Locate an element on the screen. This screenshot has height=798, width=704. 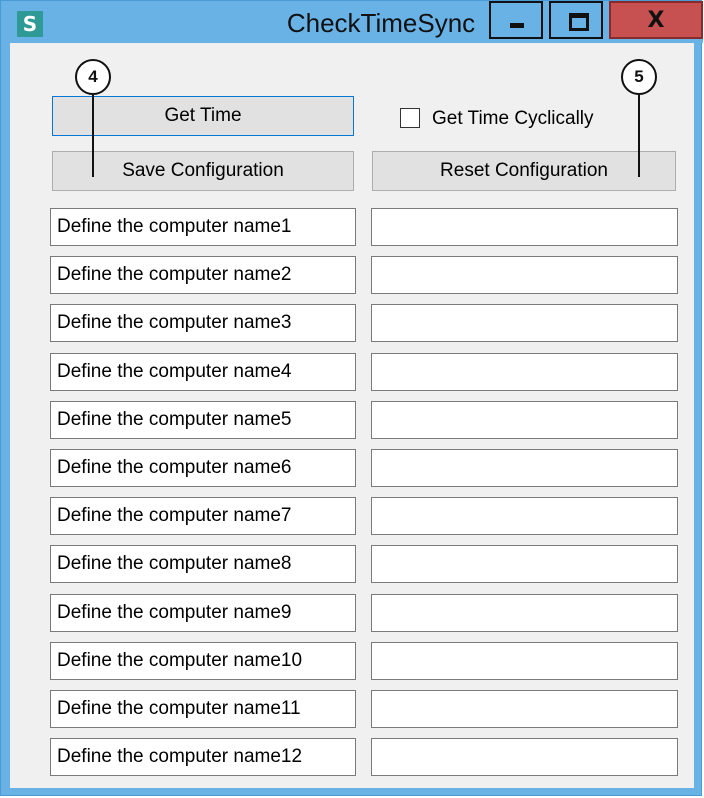
reset-configuration-button: Reset Configuration is located at coordinates (524, 171).